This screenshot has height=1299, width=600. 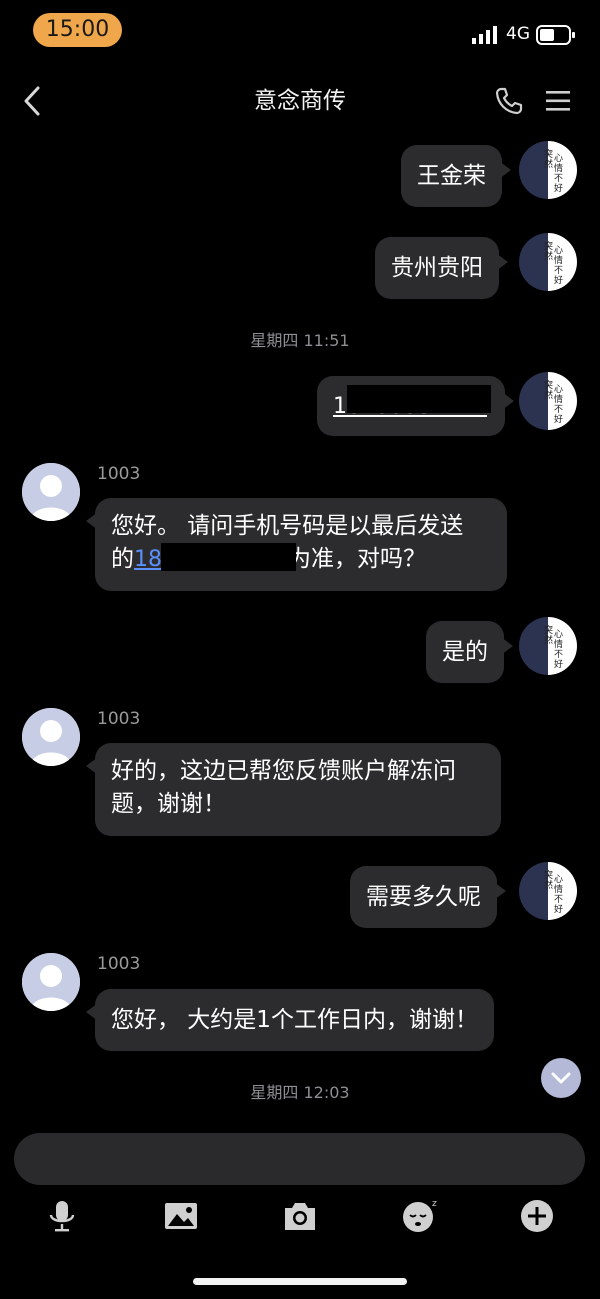 What do you see at coordinates (294, 1020) in the screenshot?
I see `message-text: 您好， 大约是1个工作日内，谢谢！` at bounding box center [294, 1020].